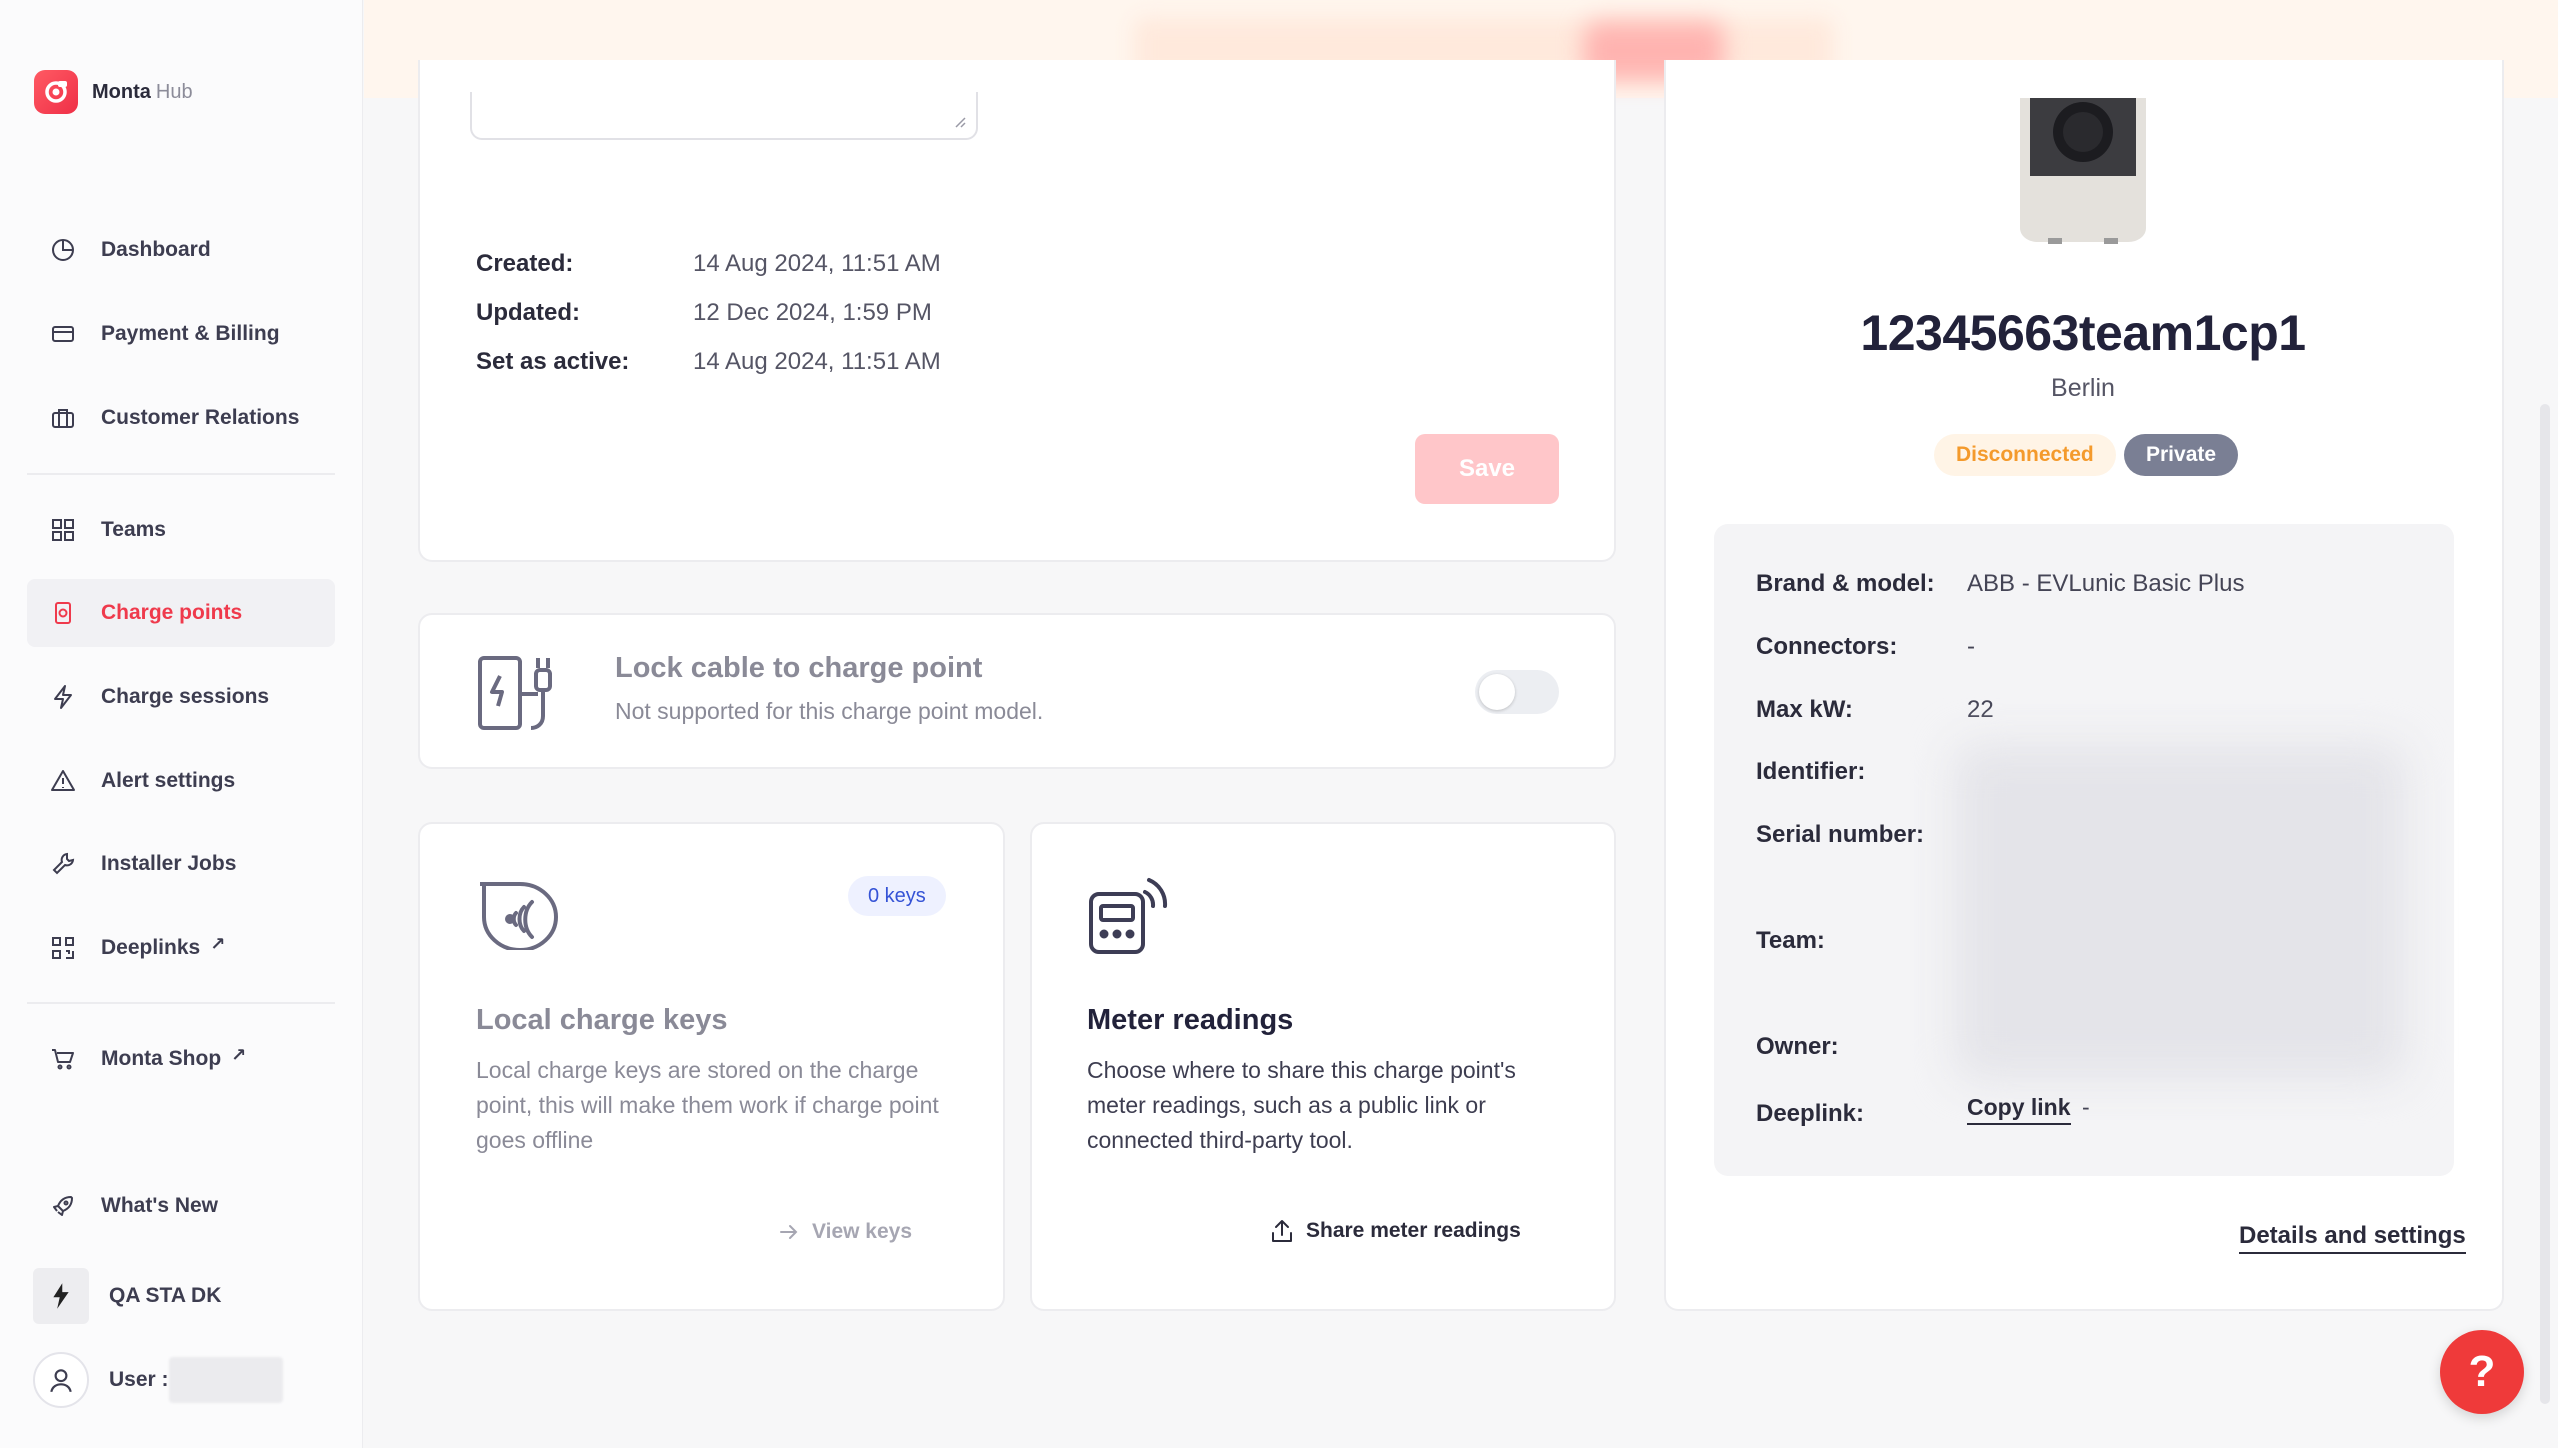 The height and width of the screenshot is (1448, 2558). Describe the element at coordinates (160, 1205) in the screenshot. I see `sidebar-item-label: What's New` at that location.